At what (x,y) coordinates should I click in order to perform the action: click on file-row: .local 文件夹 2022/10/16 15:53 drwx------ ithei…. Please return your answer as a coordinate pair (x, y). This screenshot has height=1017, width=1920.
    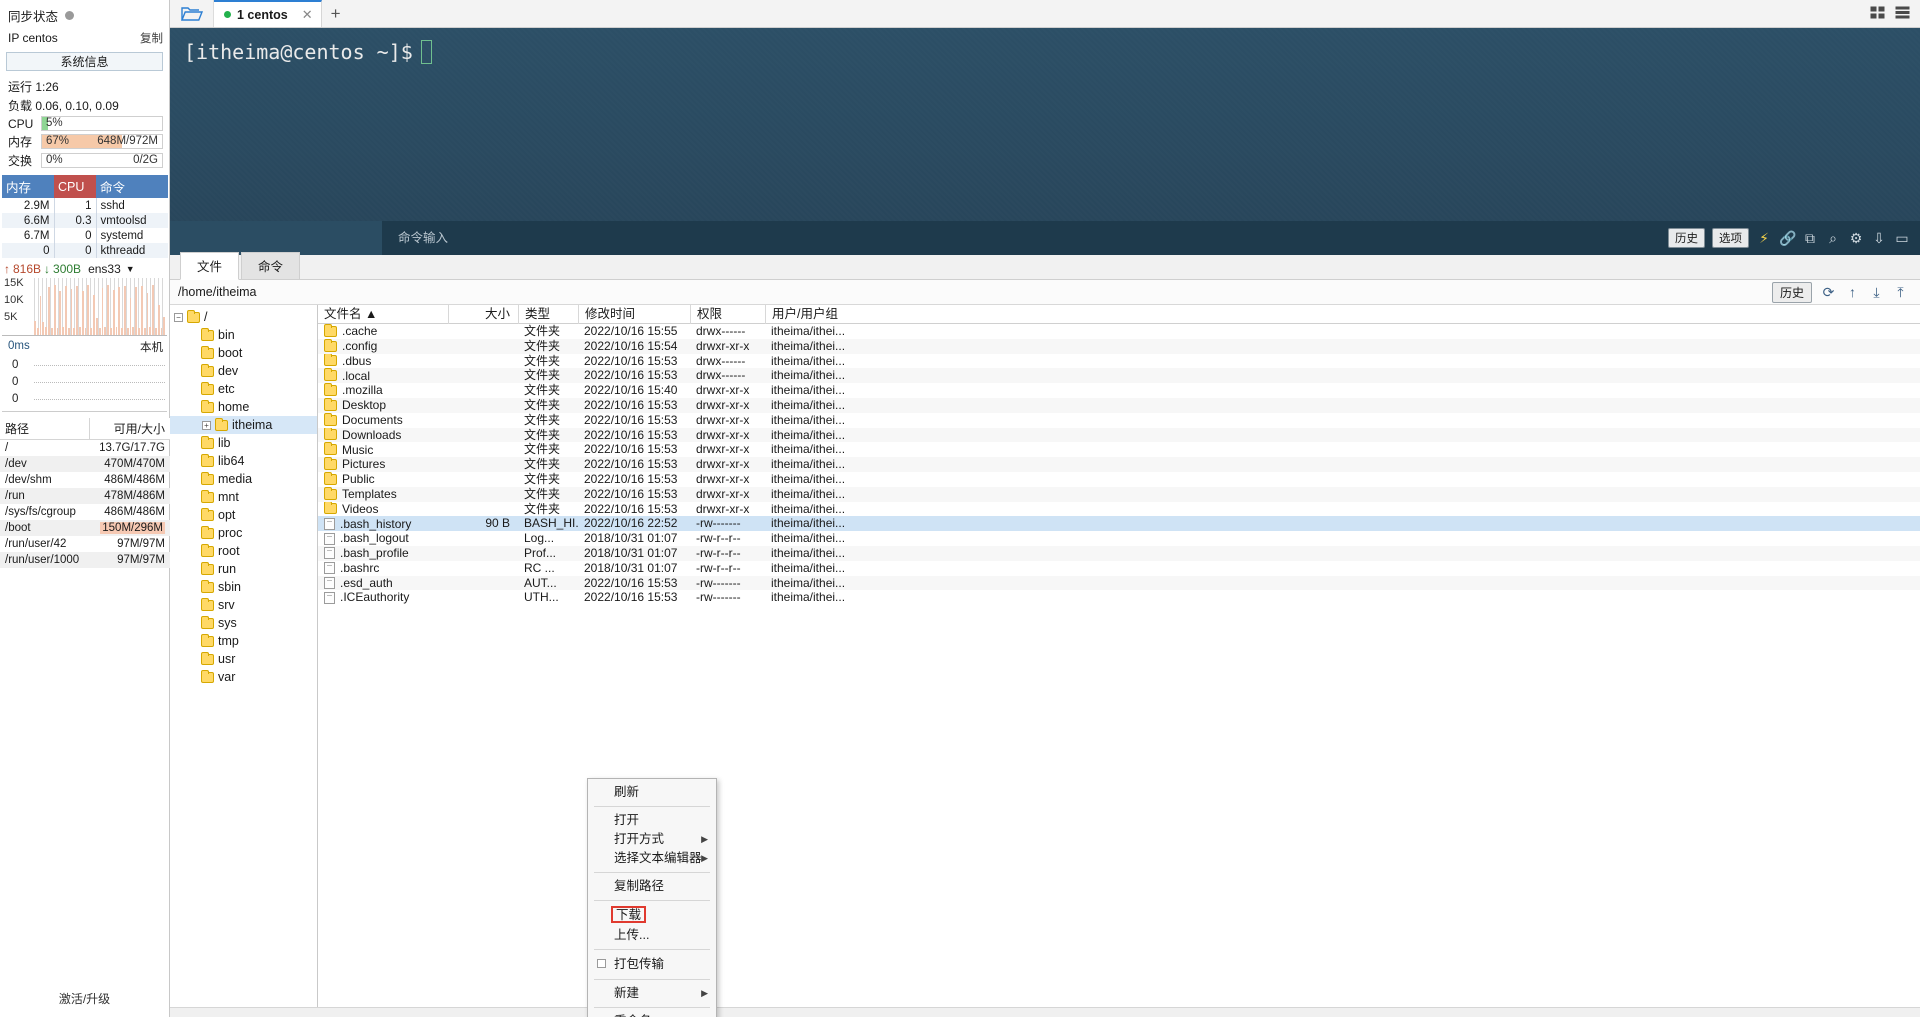
    Looking at the image, I should click on (1119, 376).